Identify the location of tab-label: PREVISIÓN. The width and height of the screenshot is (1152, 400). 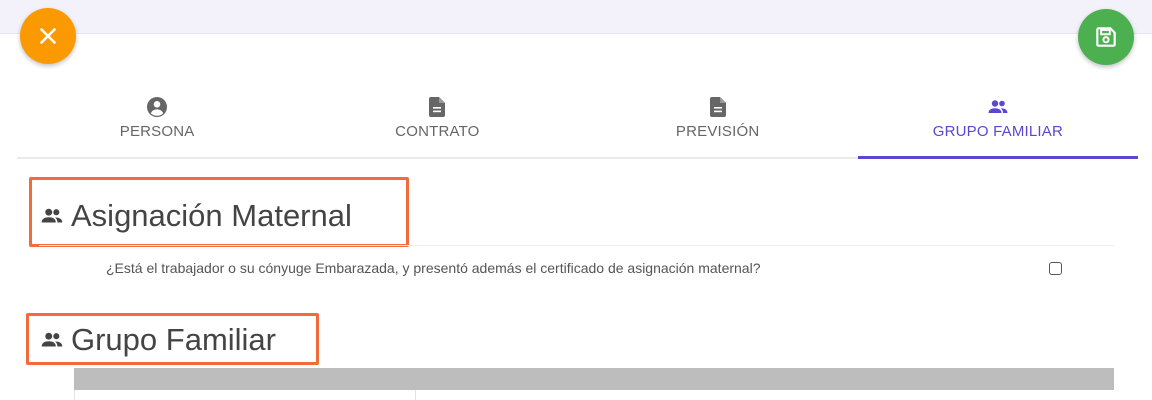
(717, 131).